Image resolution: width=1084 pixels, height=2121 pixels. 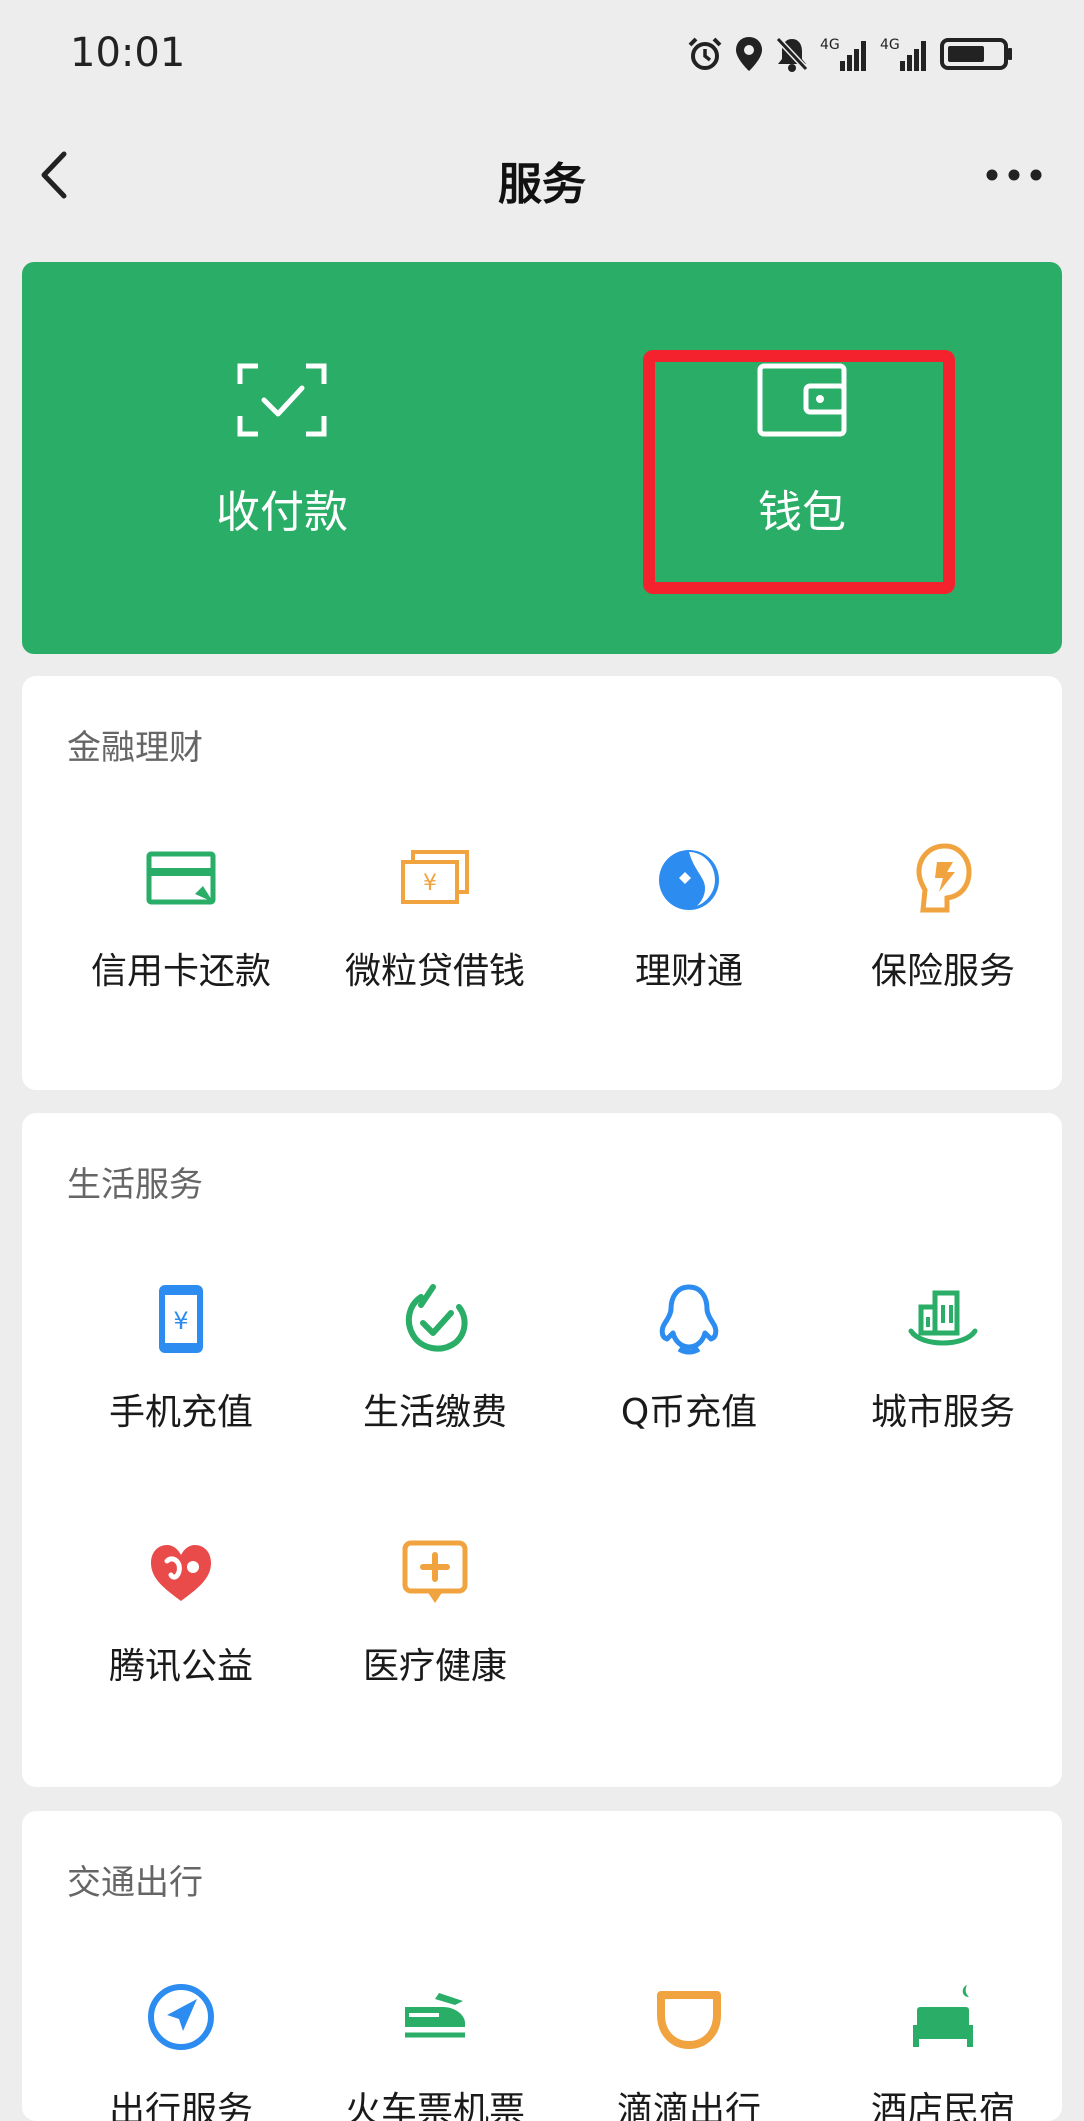 I want to click on item-label: 生活缴费, so click(x=434, y=1412).